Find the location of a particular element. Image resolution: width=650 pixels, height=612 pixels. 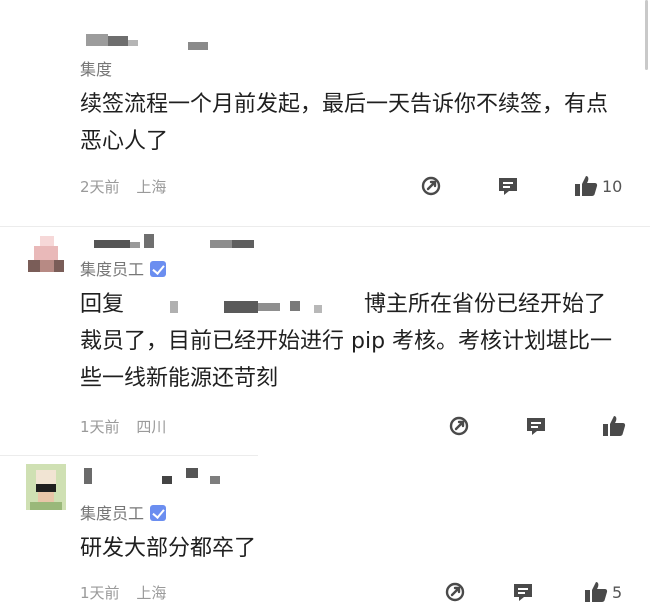

user-company-label: 集度 is located at coordinates (96, 68).